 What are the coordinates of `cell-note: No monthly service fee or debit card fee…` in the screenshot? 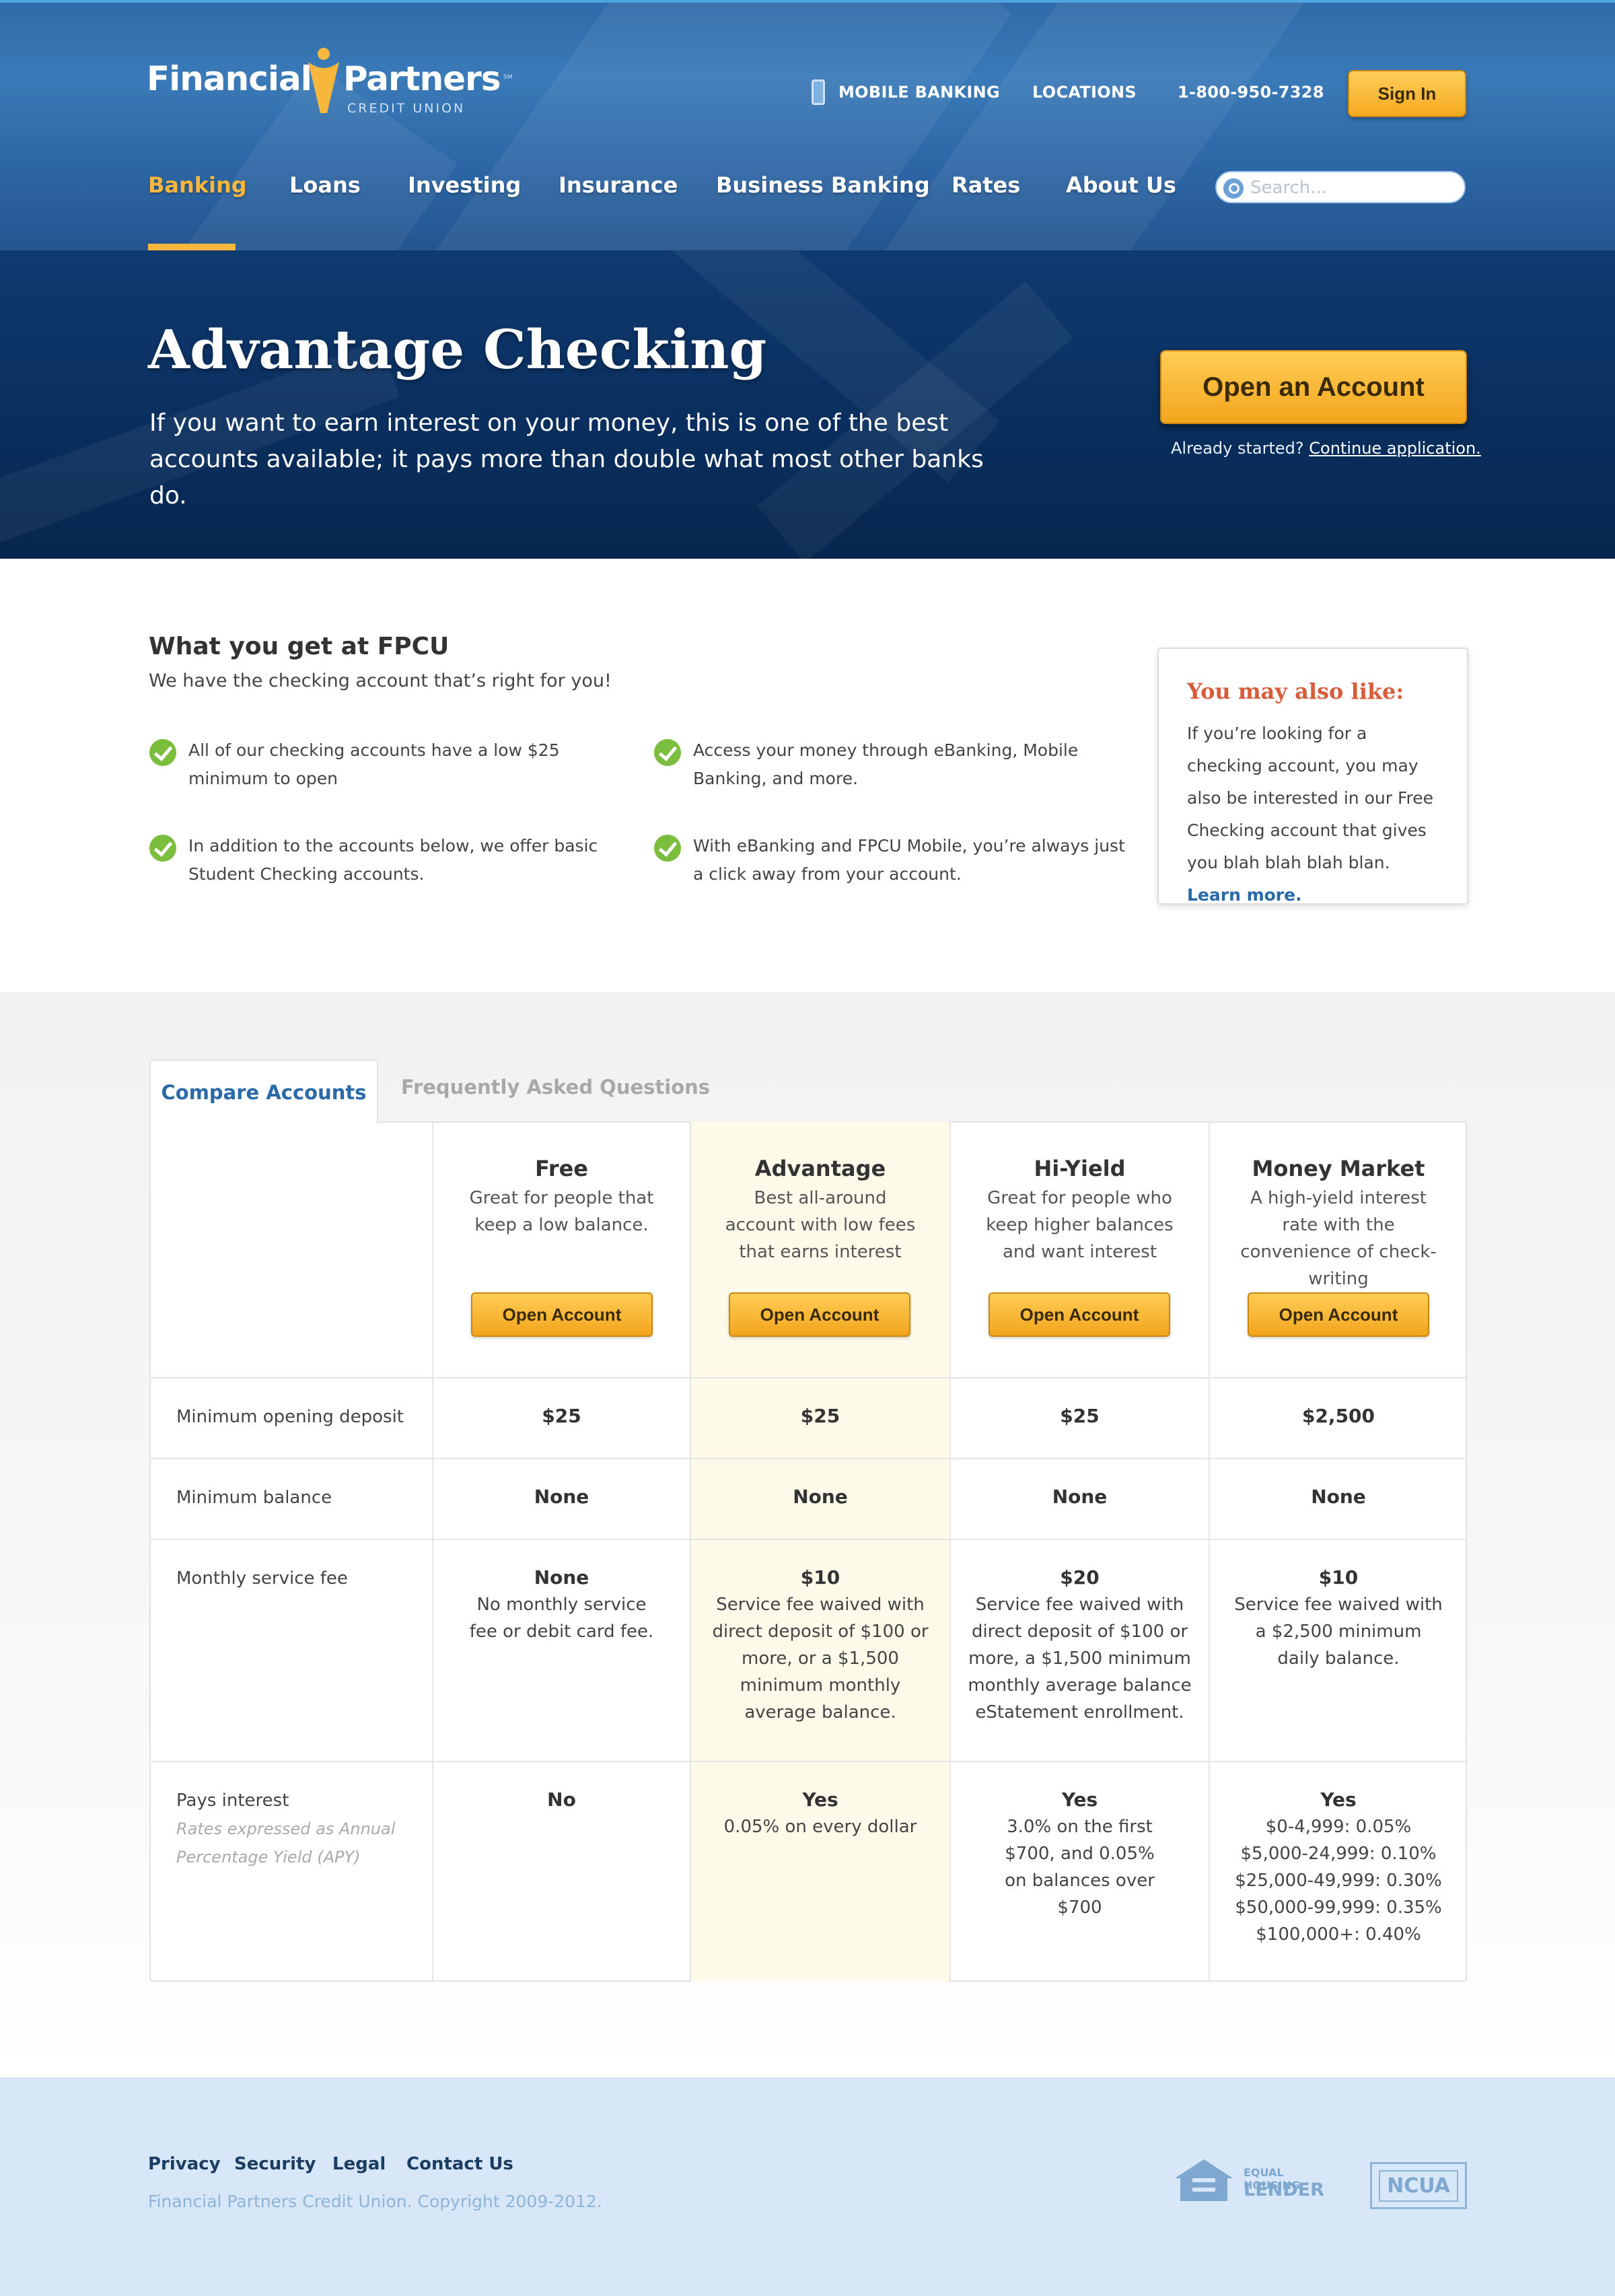 It's located at (562, 1618).